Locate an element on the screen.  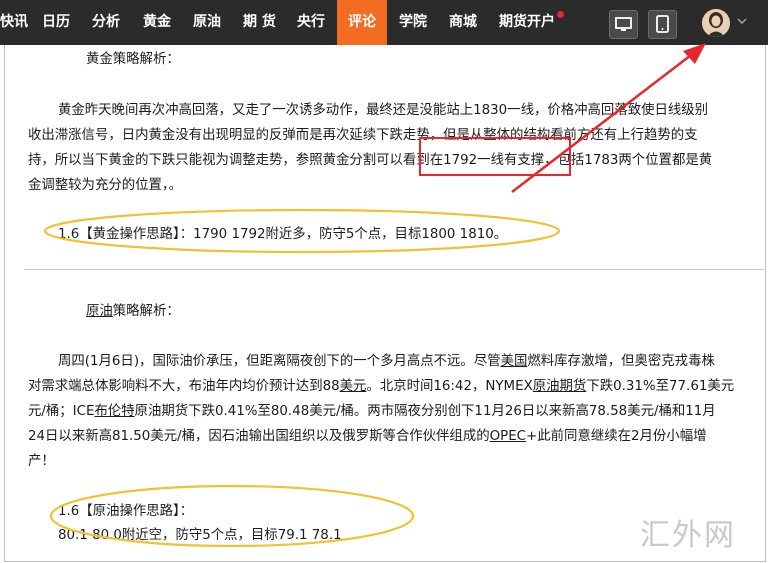
oil-link: 原油 is located at coordinates (99, 311).